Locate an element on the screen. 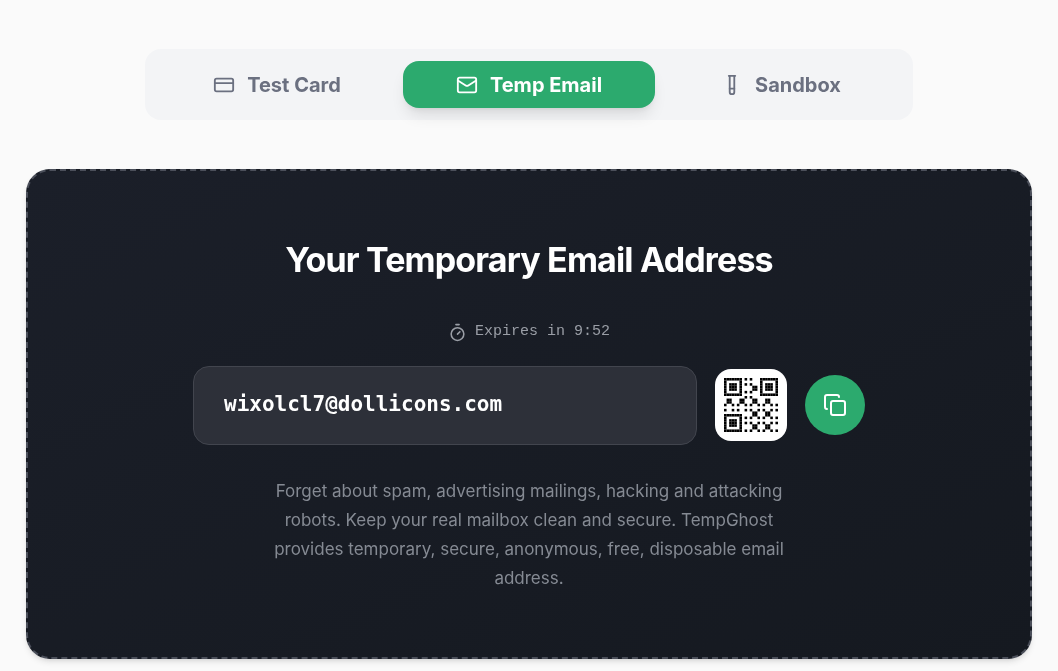  tab: Test Card is located at coordinates (277, 84).